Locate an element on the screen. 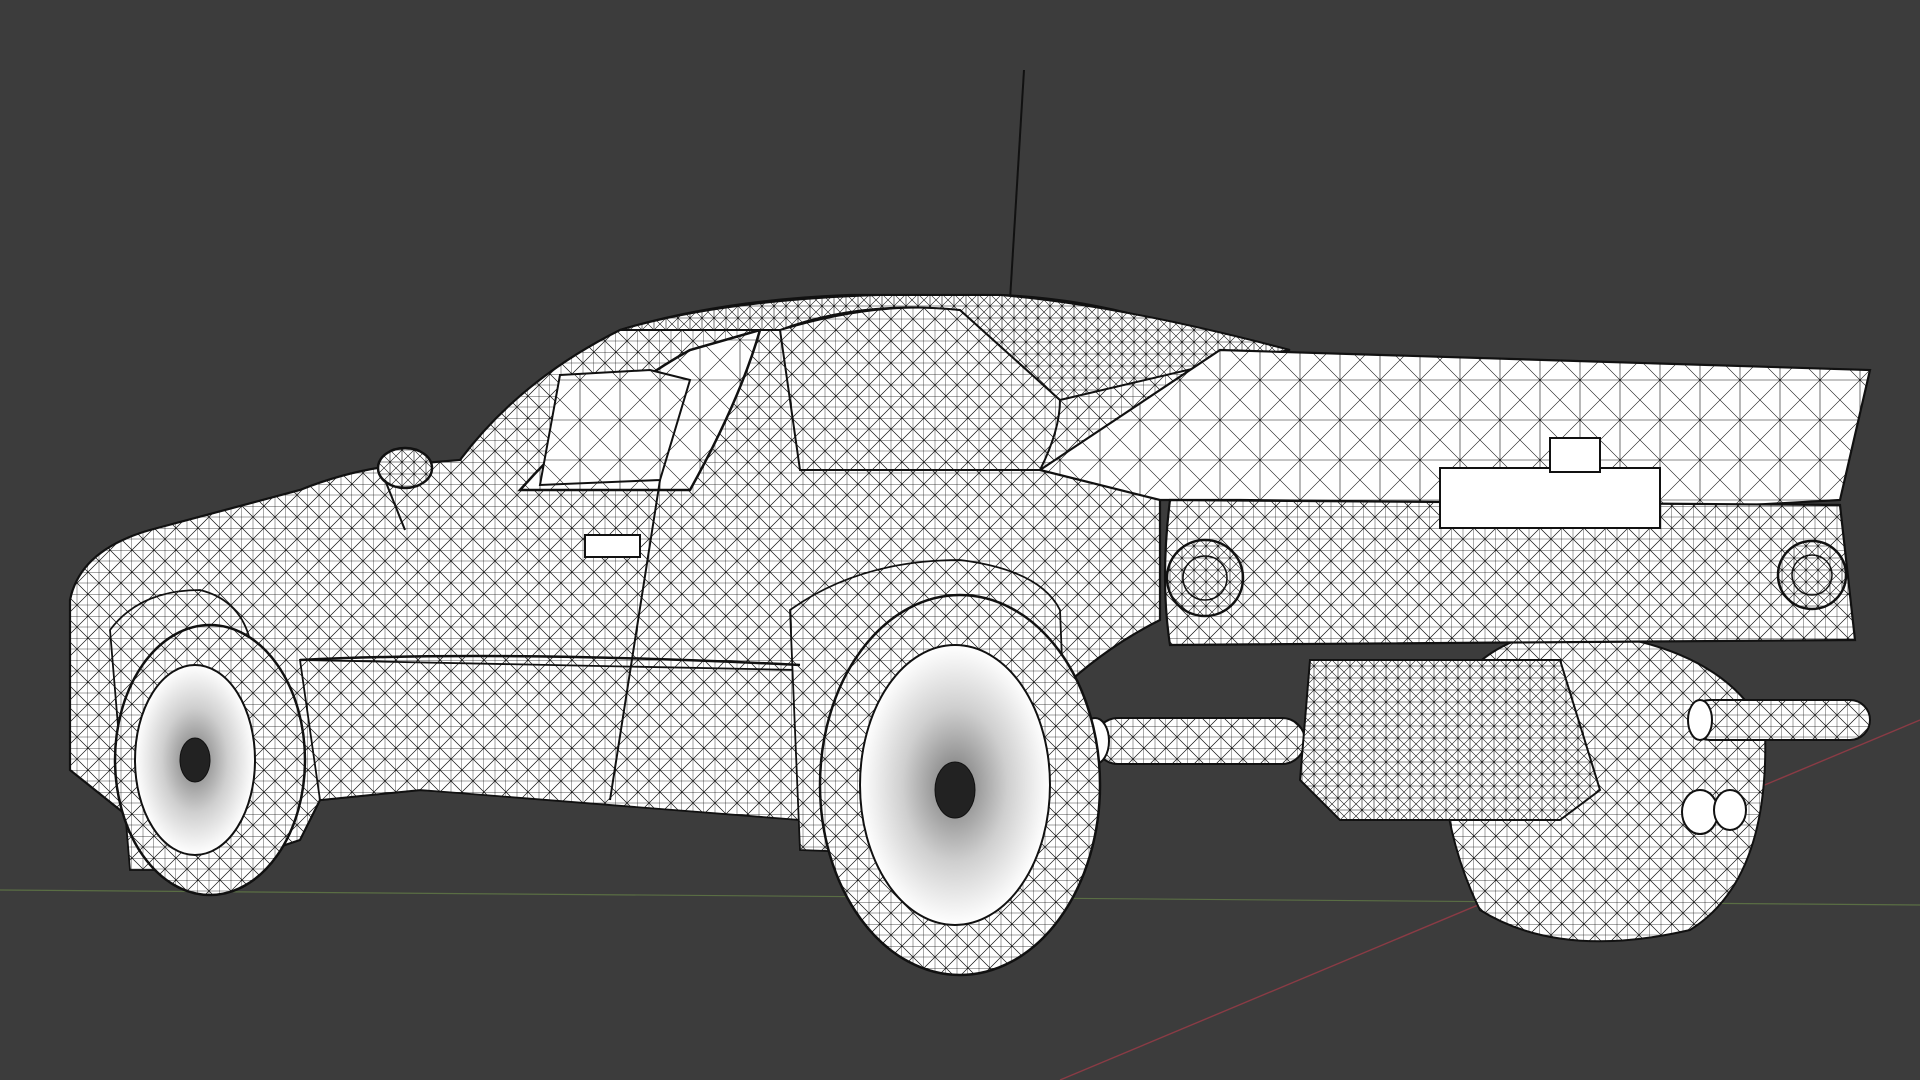 The width and height of the screenshot is (1920, 1080). antenna is located at coordinates (1017, 185).